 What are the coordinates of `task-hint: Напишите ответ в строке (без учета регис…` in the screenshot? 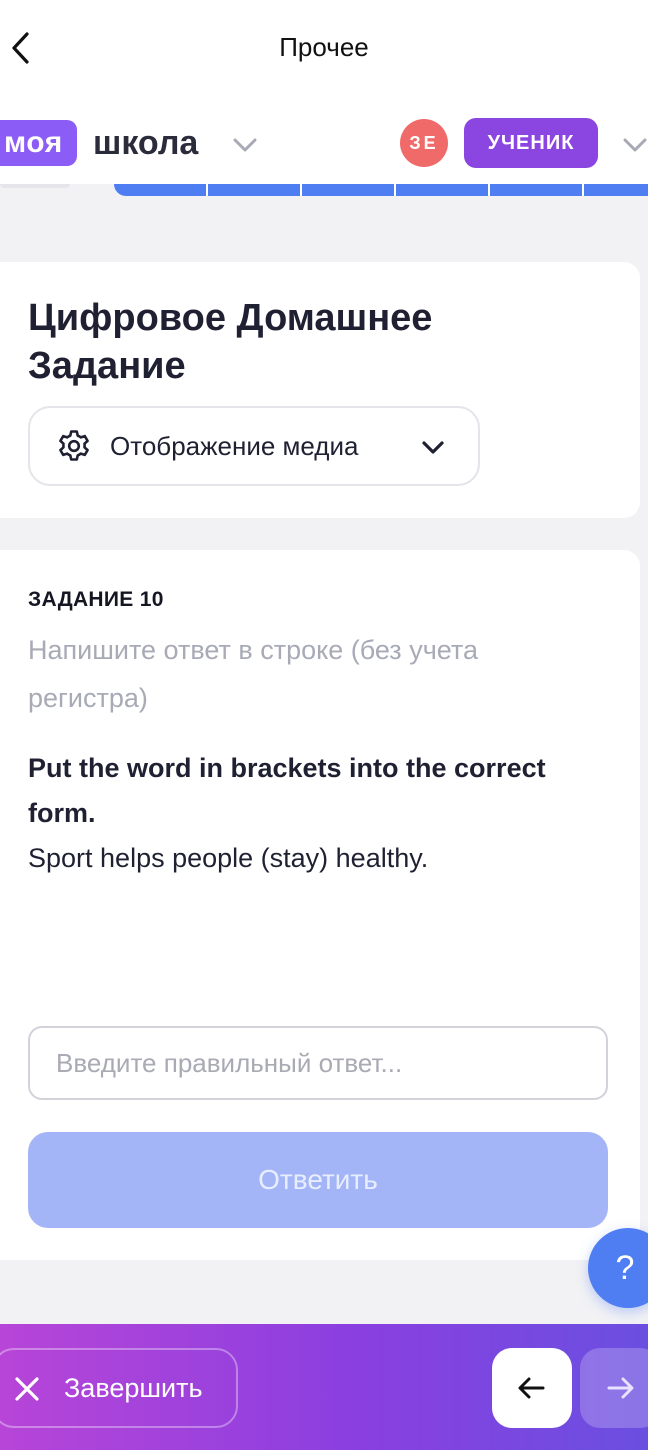 It's located at (253, 674).